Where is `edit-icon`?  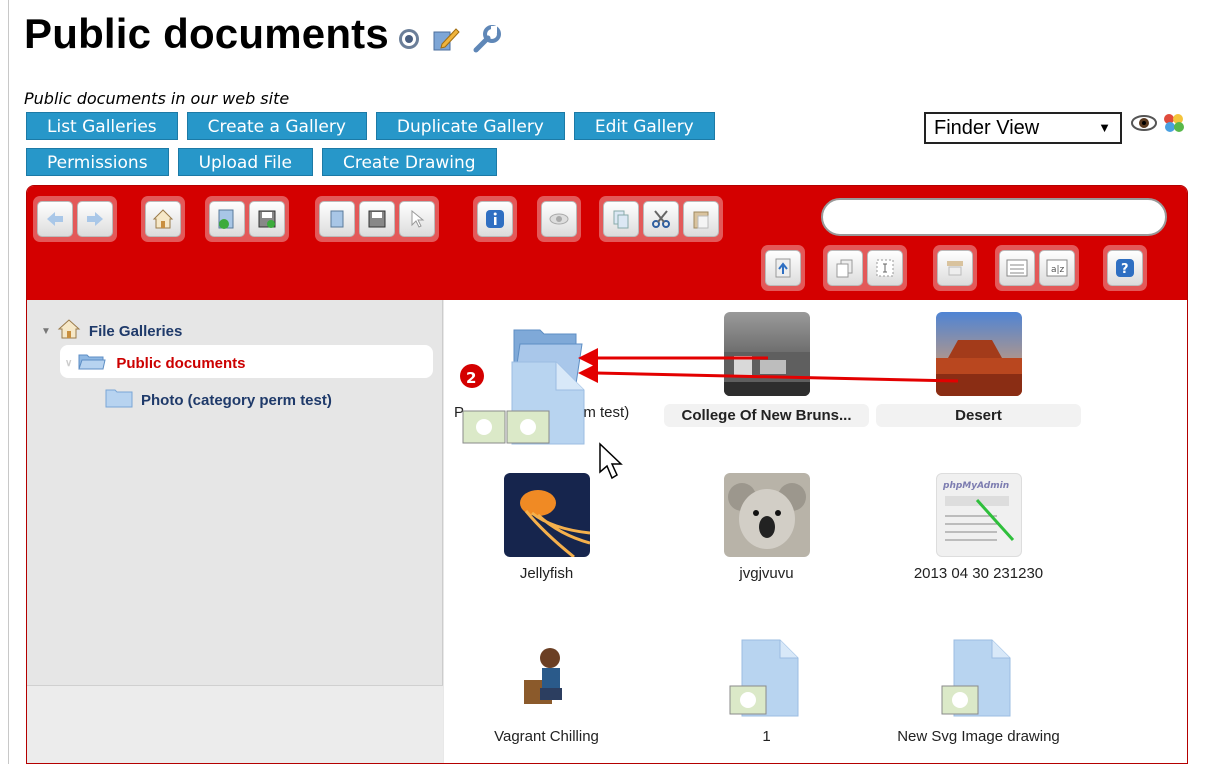
edit-icon is located at coordinates (446, 41).